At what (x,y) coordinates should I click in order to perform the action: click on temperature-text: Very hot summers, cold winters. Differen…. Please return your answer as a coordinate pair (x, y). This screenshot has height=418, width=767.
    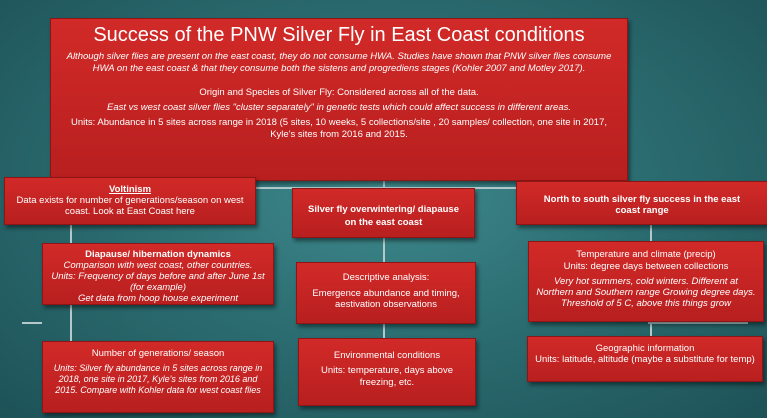
    Looking at the image, I should click on (646, 292).